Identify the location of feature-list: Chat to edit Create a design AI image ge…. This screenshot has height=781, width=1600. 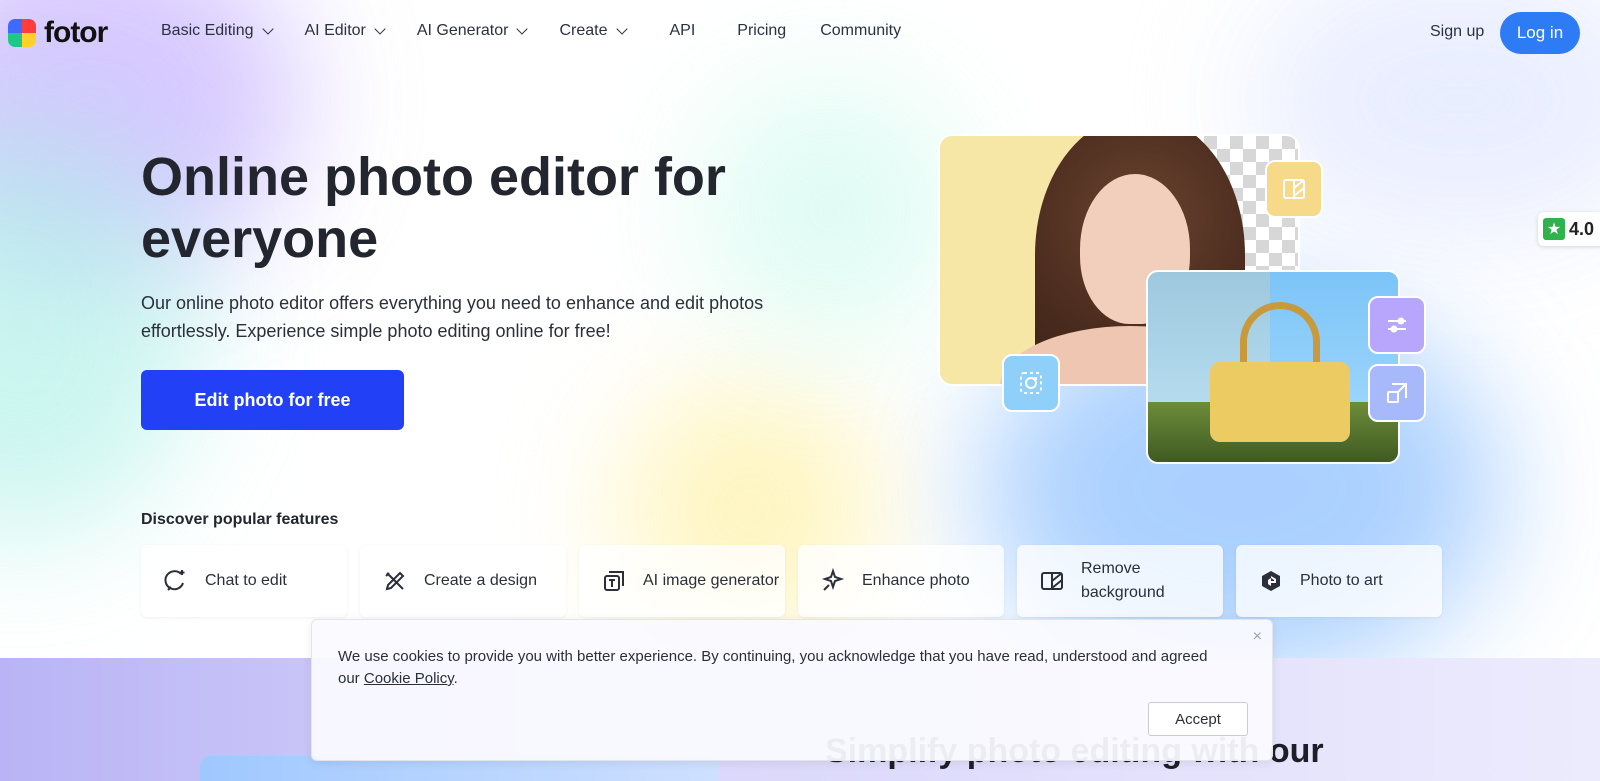
(791, 581).